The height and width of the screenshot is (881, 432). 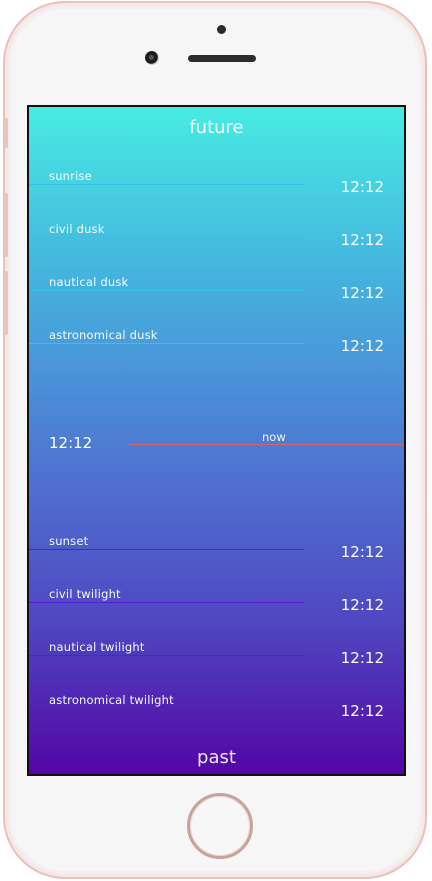 What do you see at coordinates (266, 444) in the screenshot?
I see `now-marker-line` at bounding box center [266, 444].